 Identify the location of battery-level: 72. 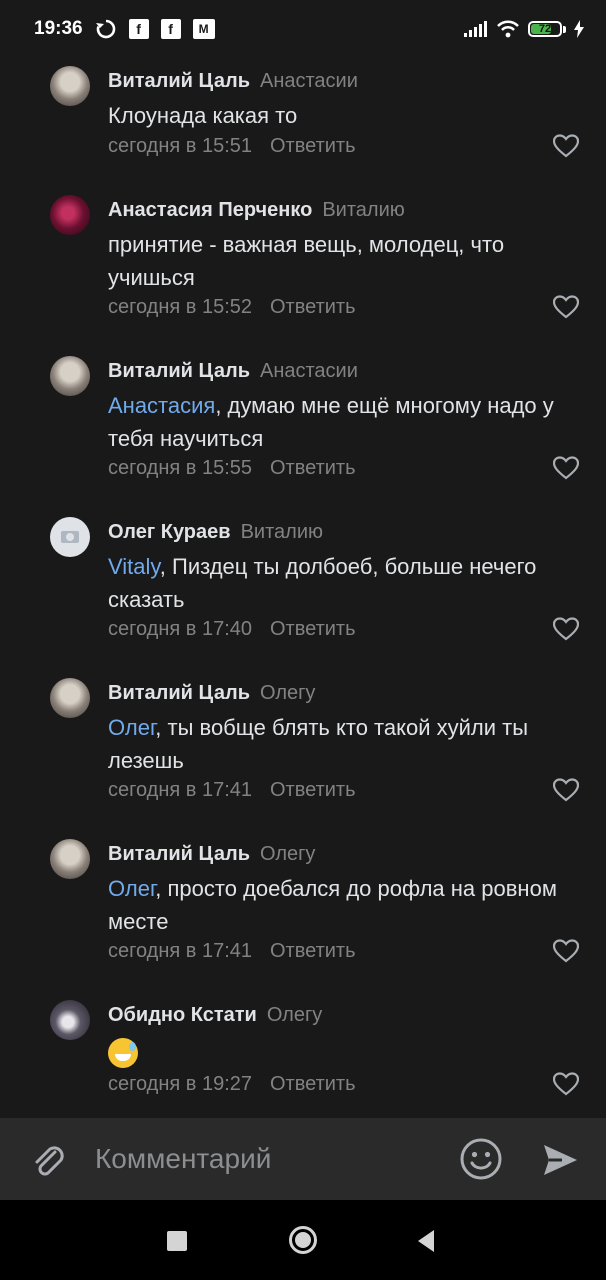
(545, 29).